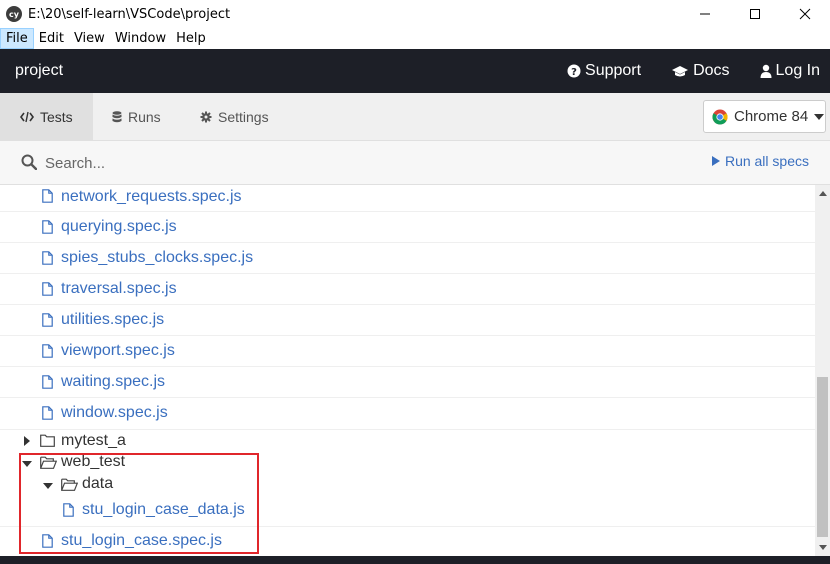  I want to click on spec-file-label: viewport.spec.js, so click(118, 350).